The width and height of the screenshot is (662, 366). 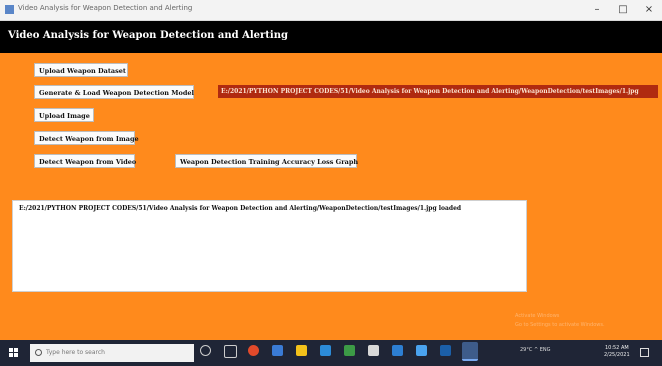 I want to click on app-icon, so click(x=9, y=9).